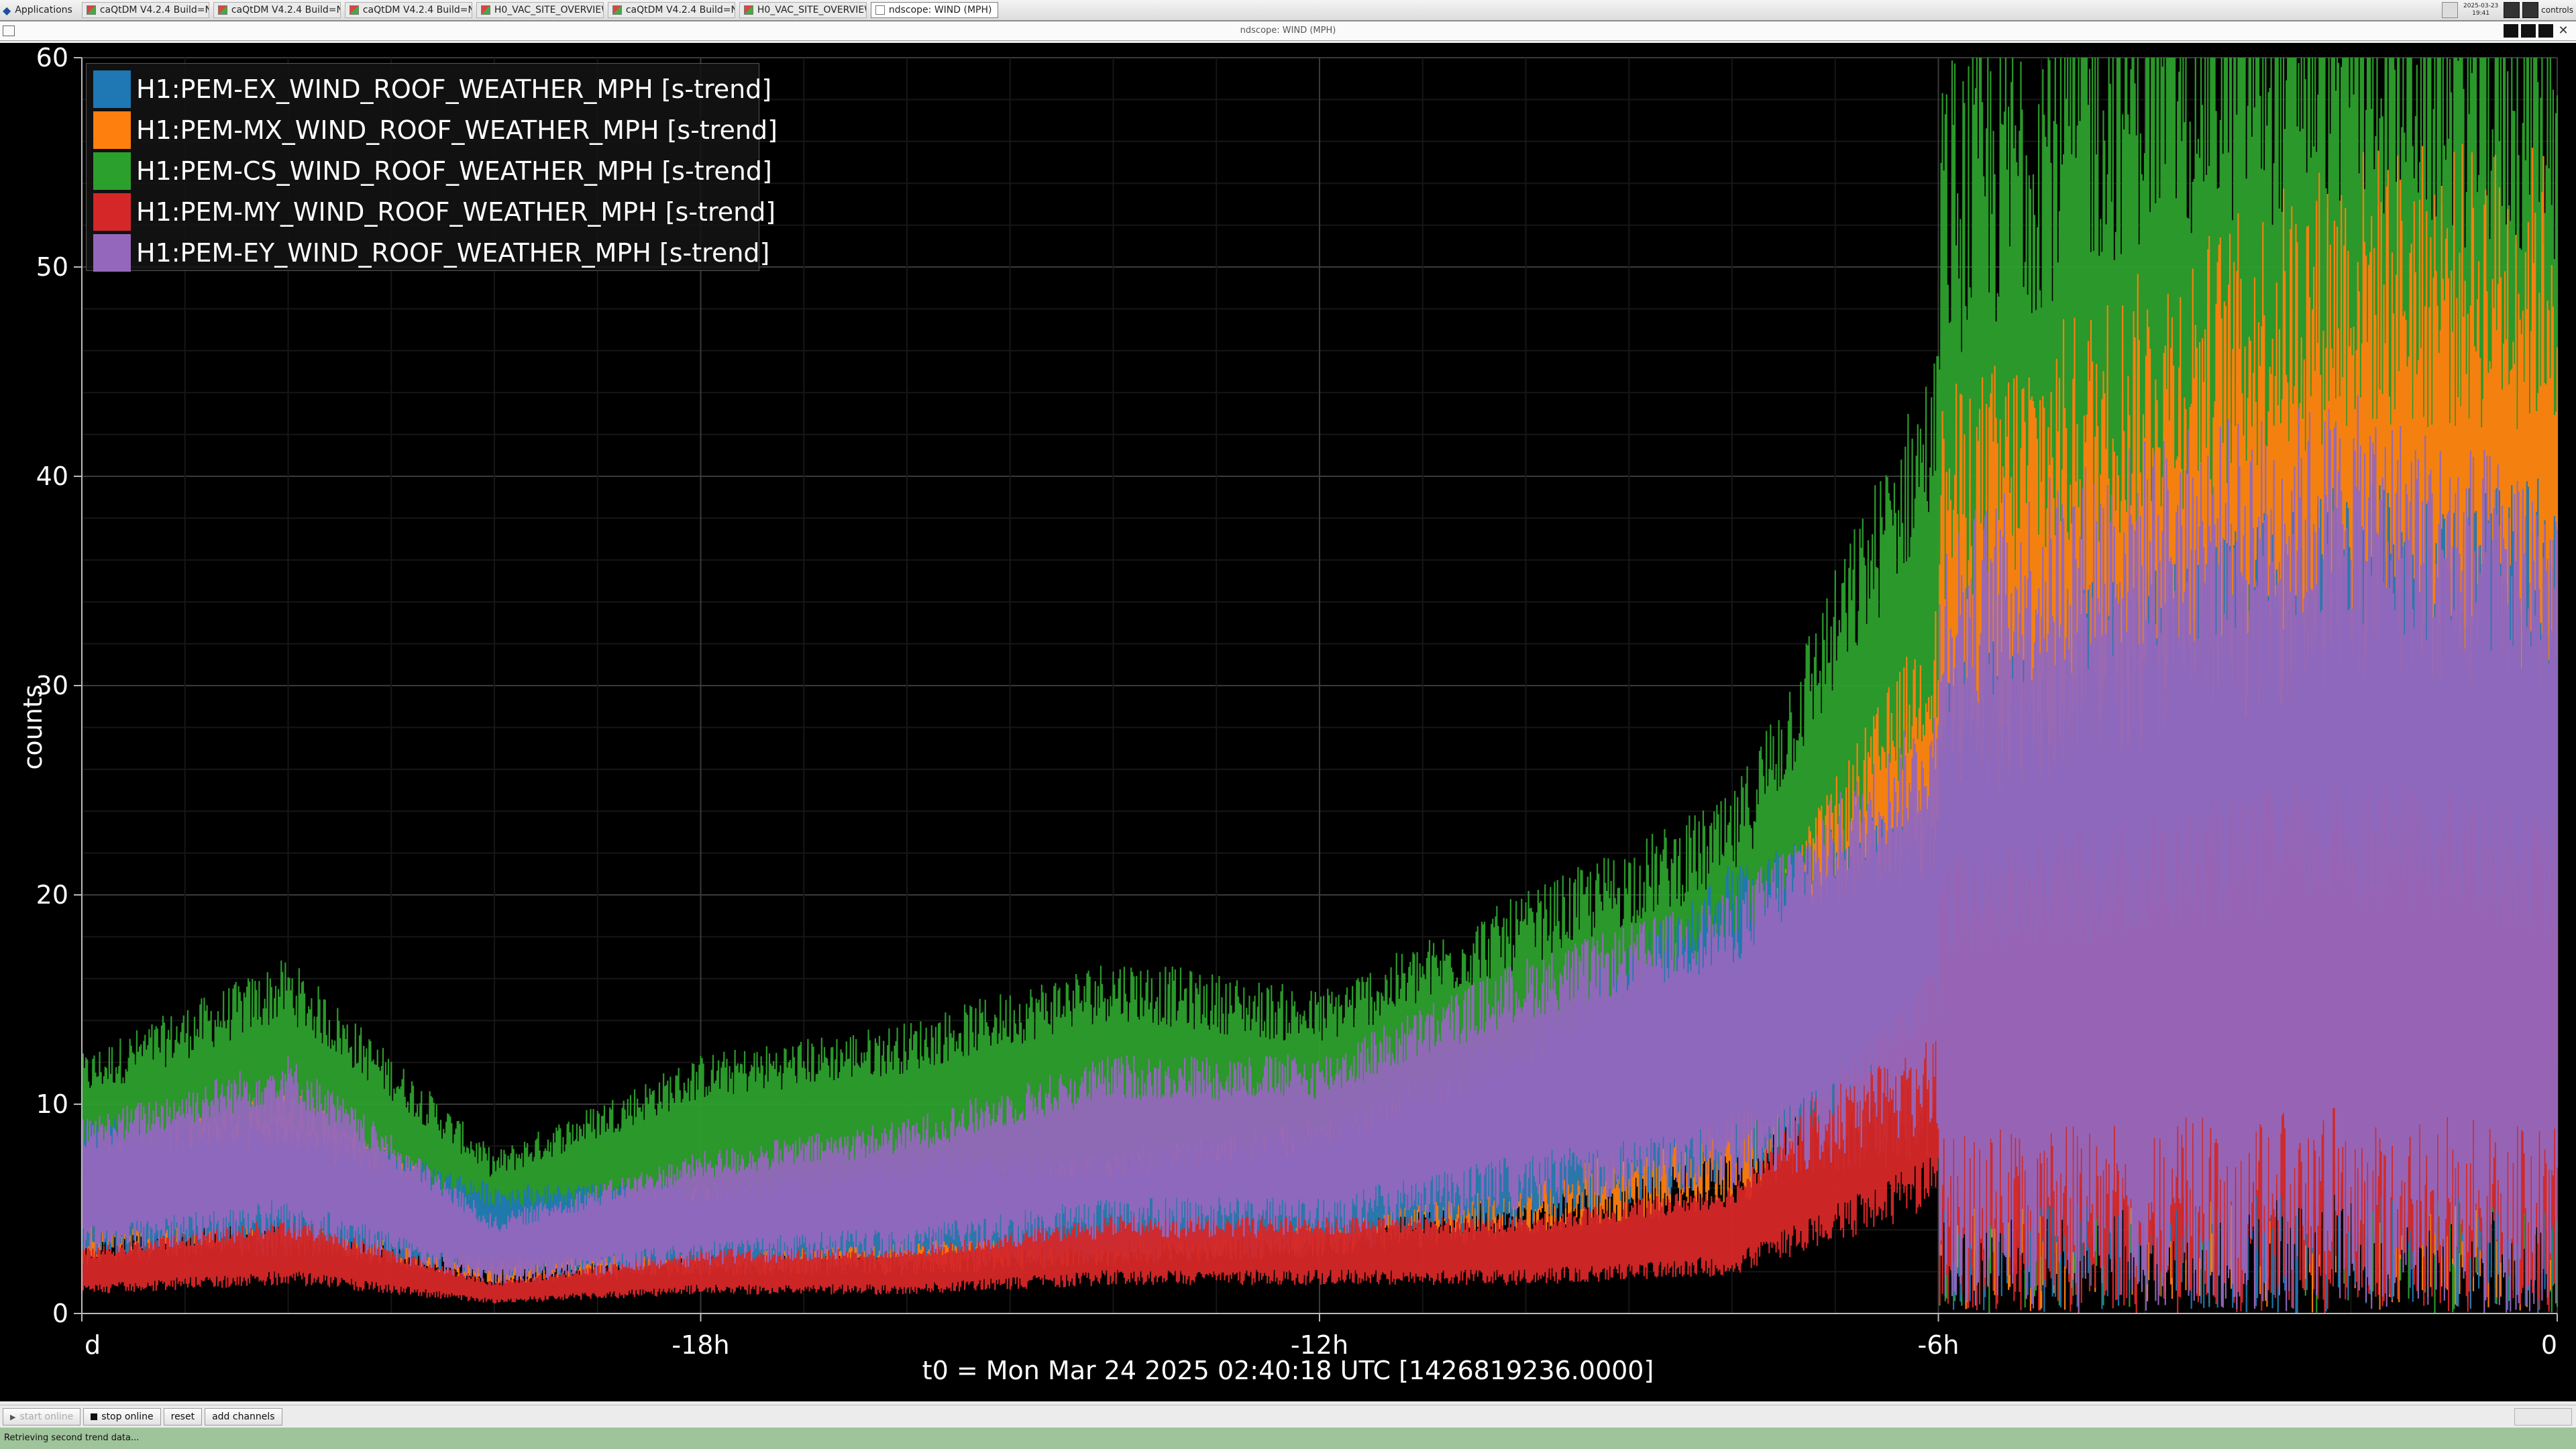 This screenshot has width=2576, height=1449. Describe the element at coordinates (700, 1345) in the screenshot. I see `x-tick-label: -18h` at that location.